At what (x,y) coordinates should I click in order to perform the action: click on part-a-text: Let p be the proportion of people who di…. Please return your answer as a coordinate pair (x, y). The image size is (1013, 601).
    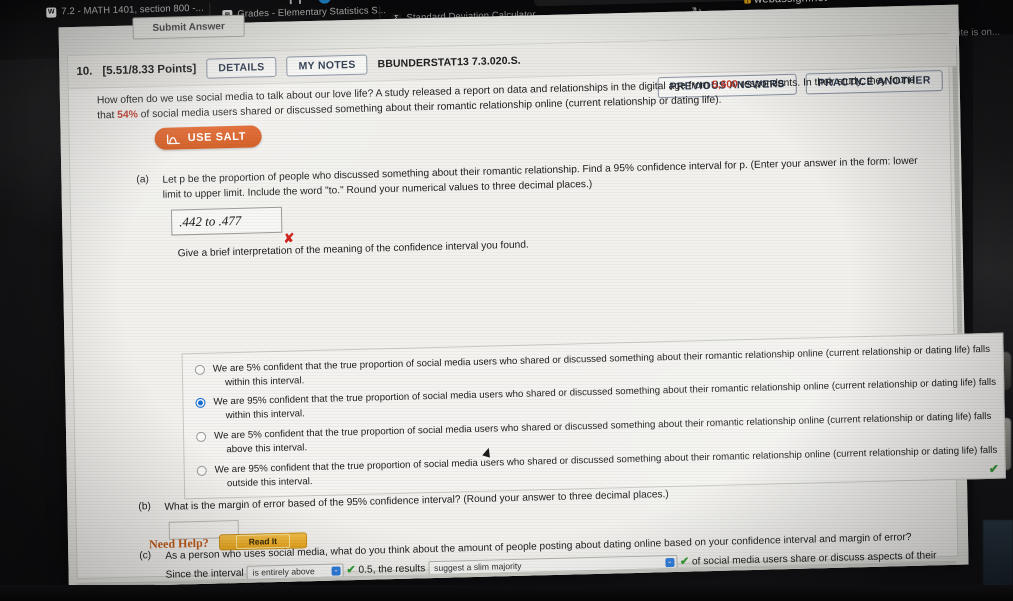
    Looking at the image, I should click on (540, 178).